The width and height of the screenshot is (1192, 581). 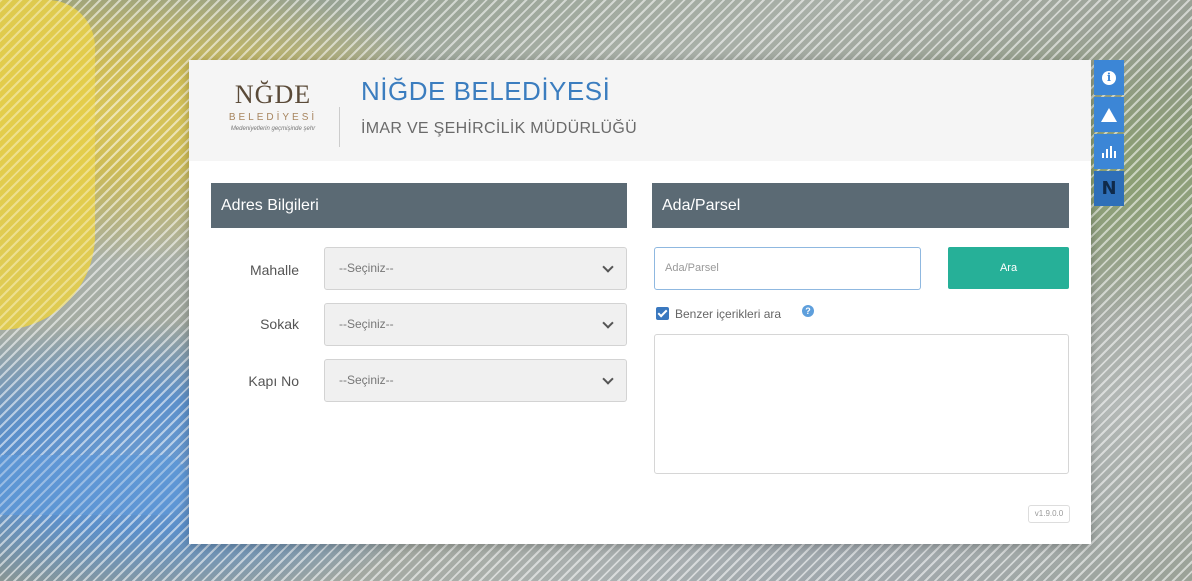 I want to click on statistics-button, so click(x=1109, y=151).